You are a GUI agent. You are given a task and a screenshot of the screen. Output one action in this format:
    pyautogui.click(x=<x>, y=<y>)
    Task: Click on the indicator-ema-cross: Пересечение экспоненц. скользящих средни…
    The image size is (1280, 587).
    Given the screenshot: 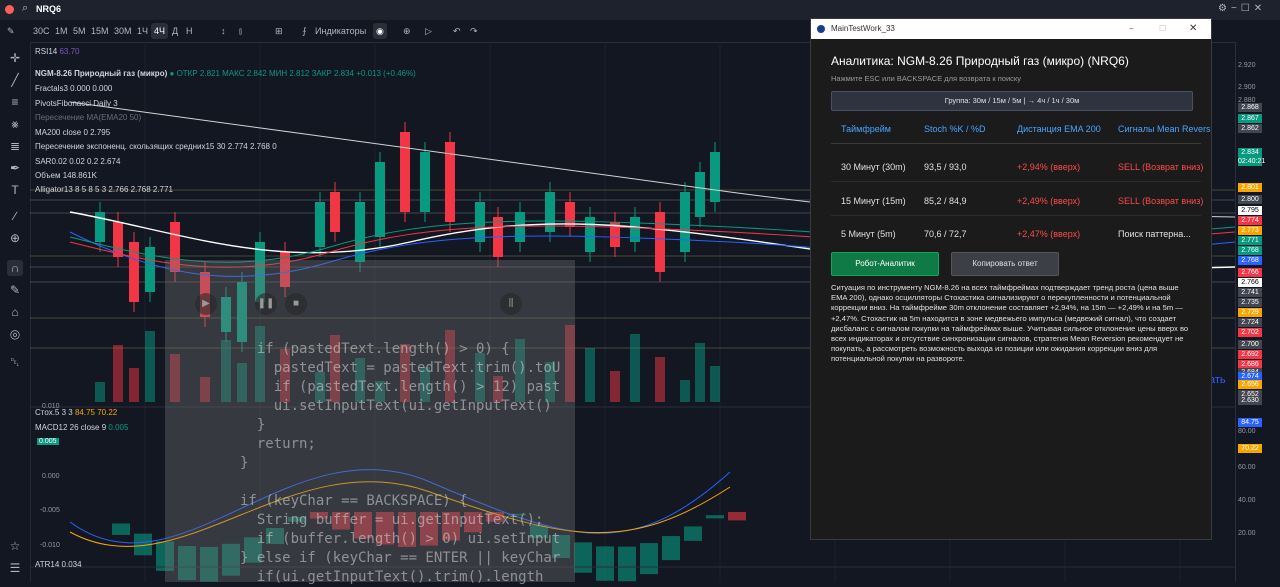 What is the action you would take?
    pyautogui.click(x=156, y=146)
    